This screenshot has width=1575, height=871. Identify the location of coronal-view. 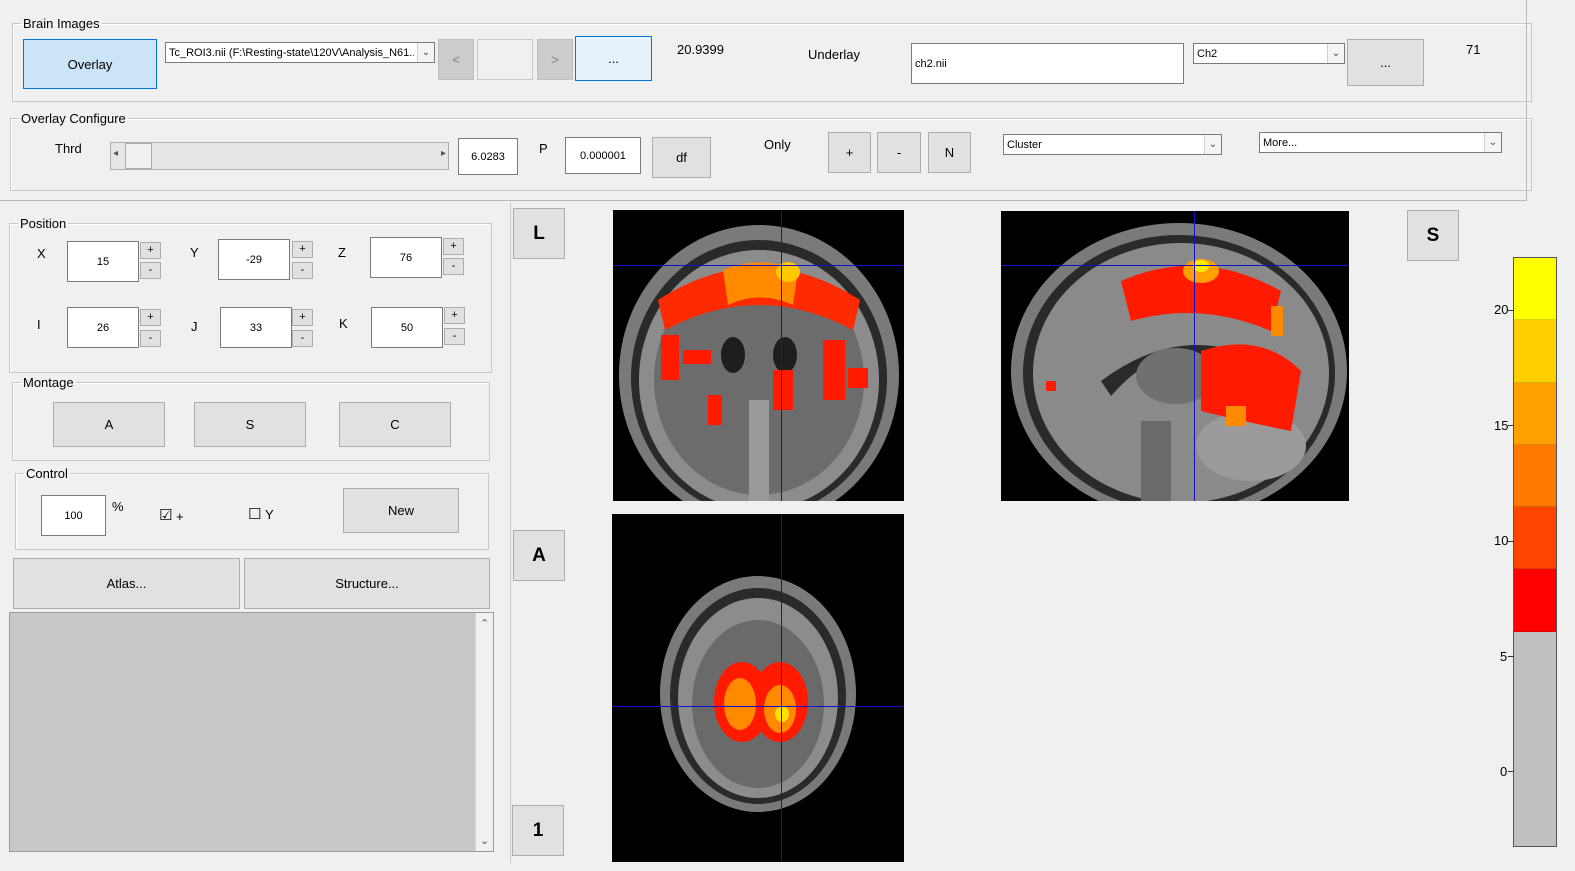
(758, 355).